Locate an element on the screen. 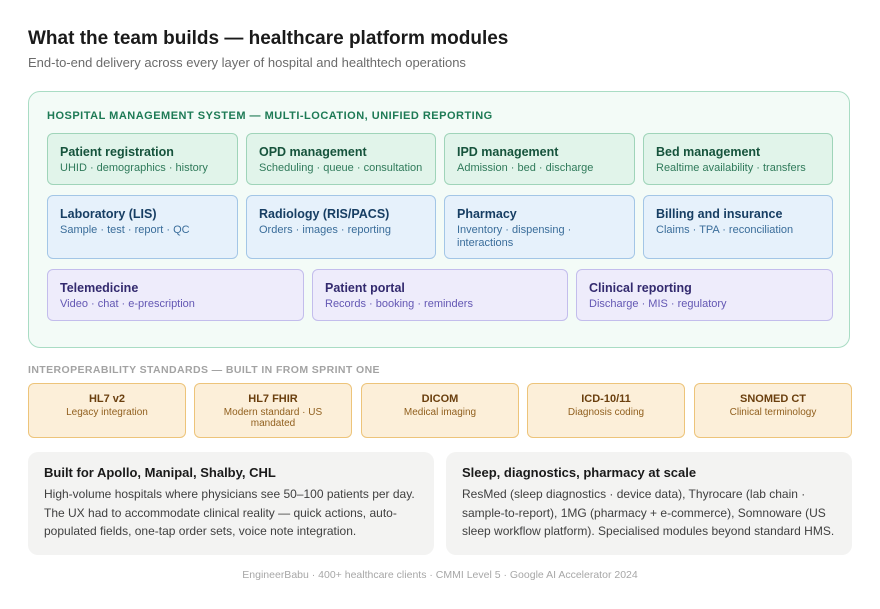 Image resolution: width=880 pixels, height=609 pixels. module-desc: Discharge · MIS · regulatory is located at coordinates (658, 304).